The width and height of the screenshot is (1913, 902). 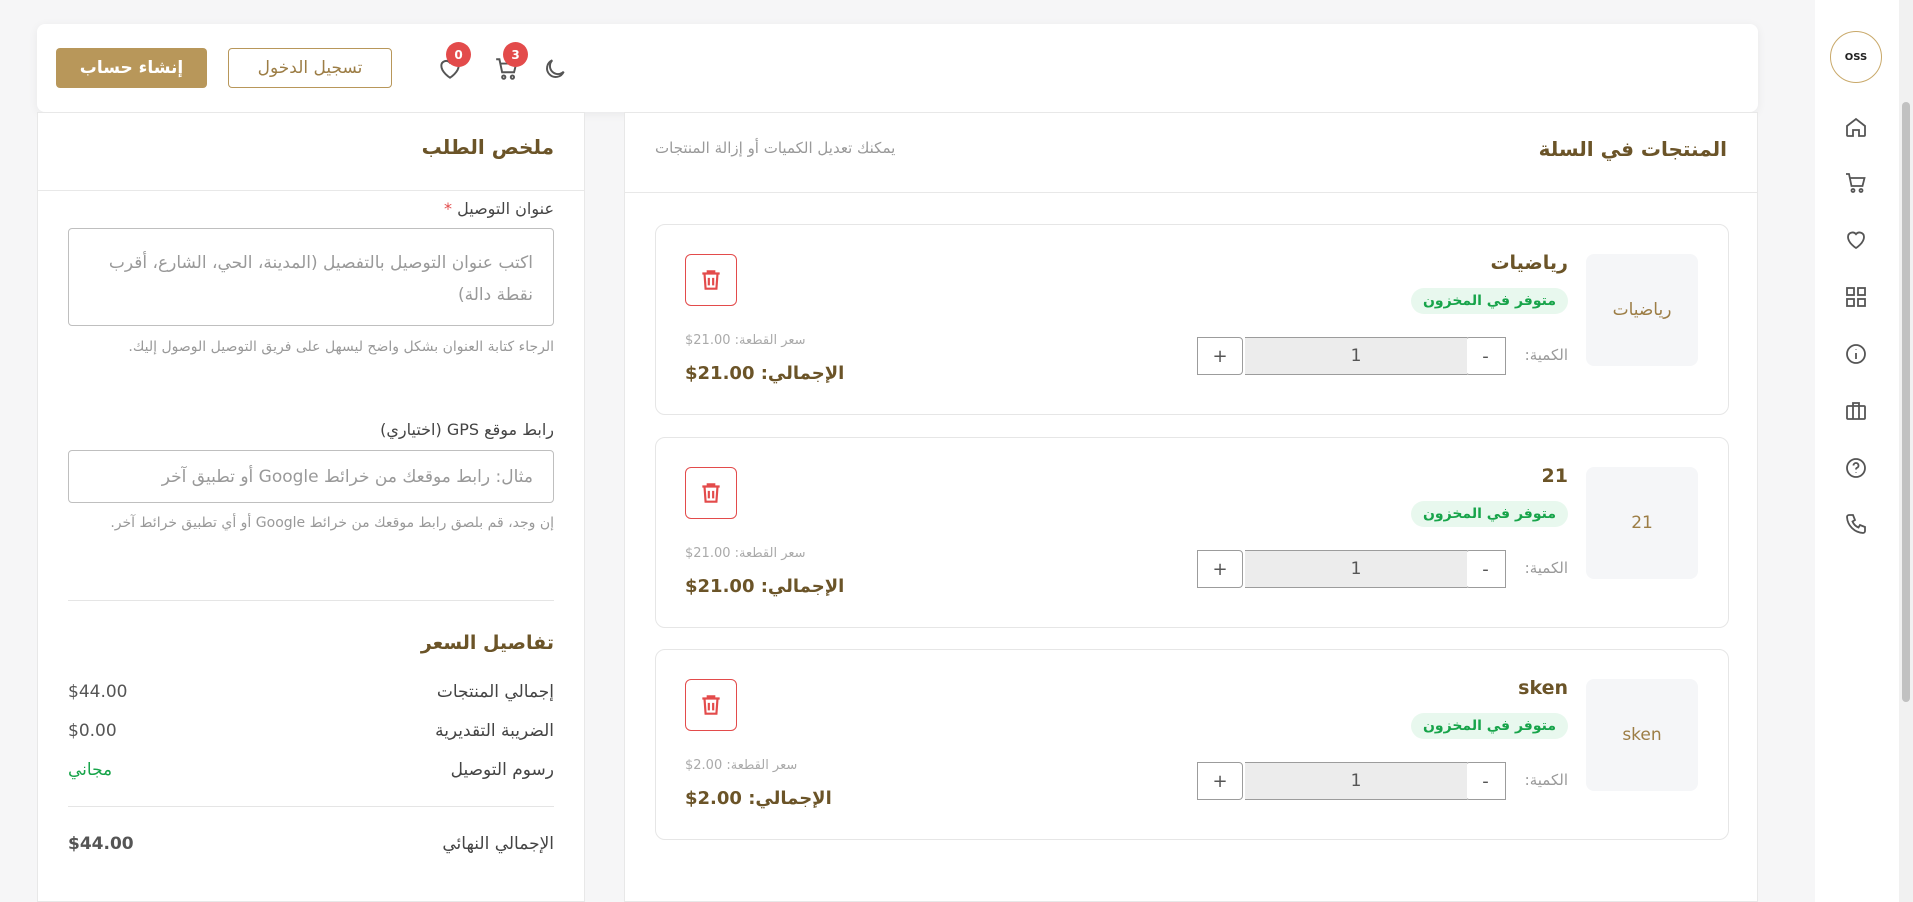 I want to click on product-name: رياضيات, so click(x=1529, y=263).